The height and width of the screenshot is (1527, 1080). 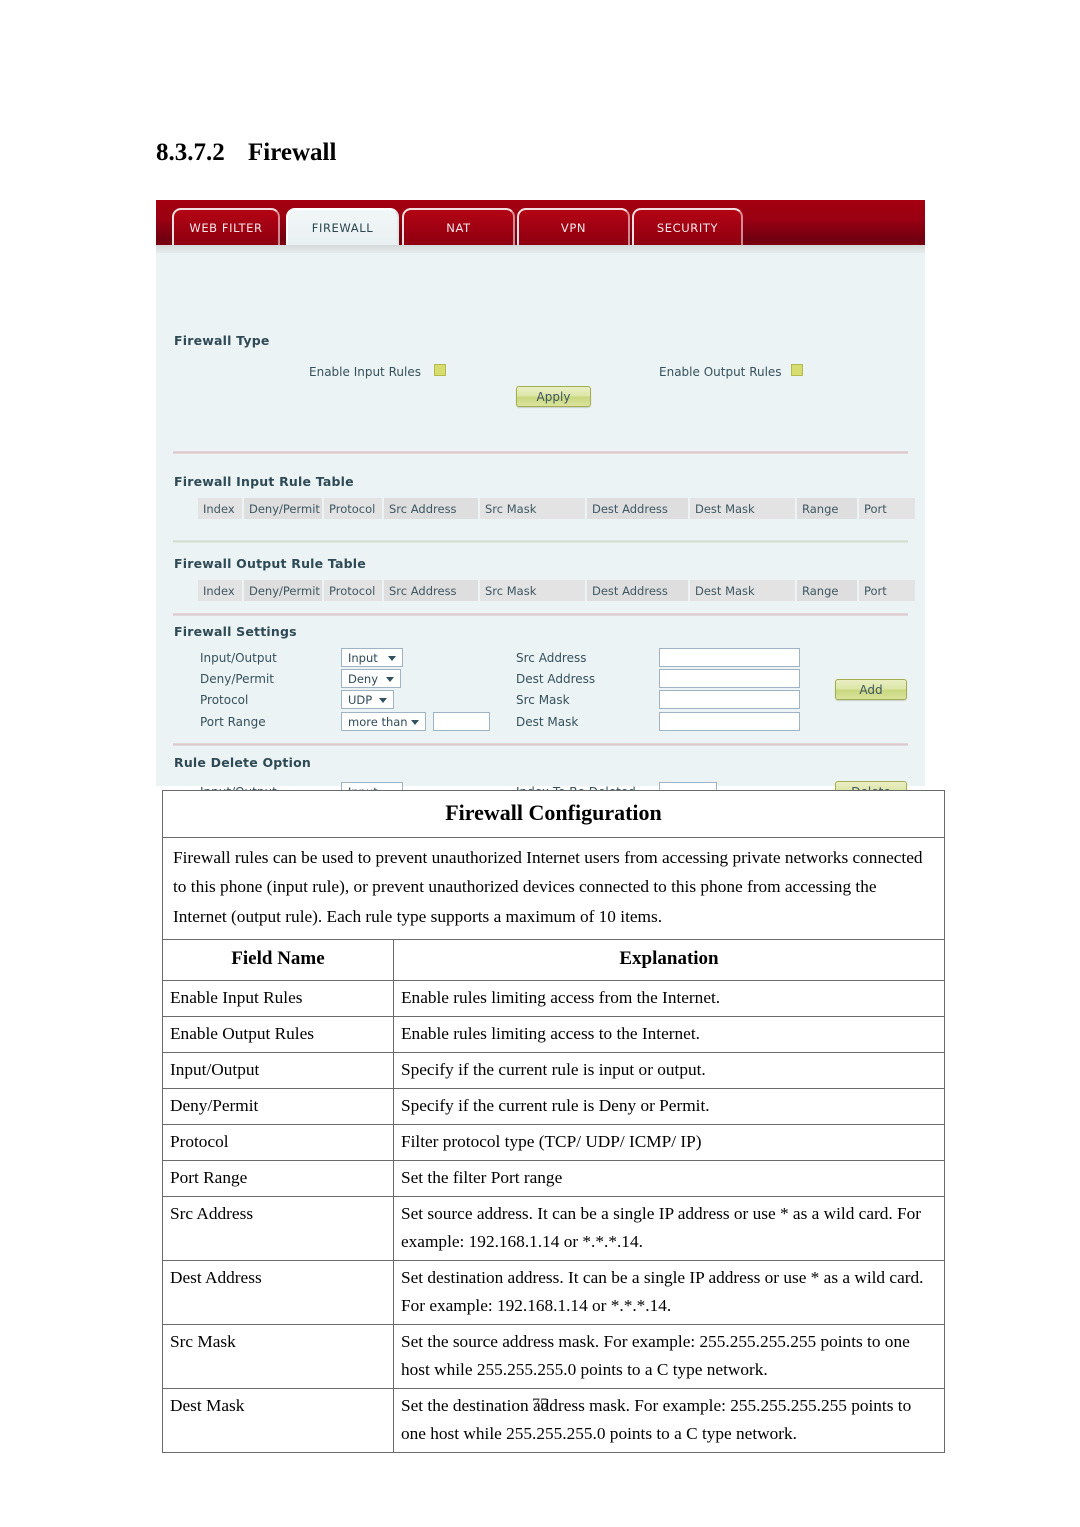 I want to click on enable-output-rules-label: Enable Output Rules, so click(x=720, y=372).